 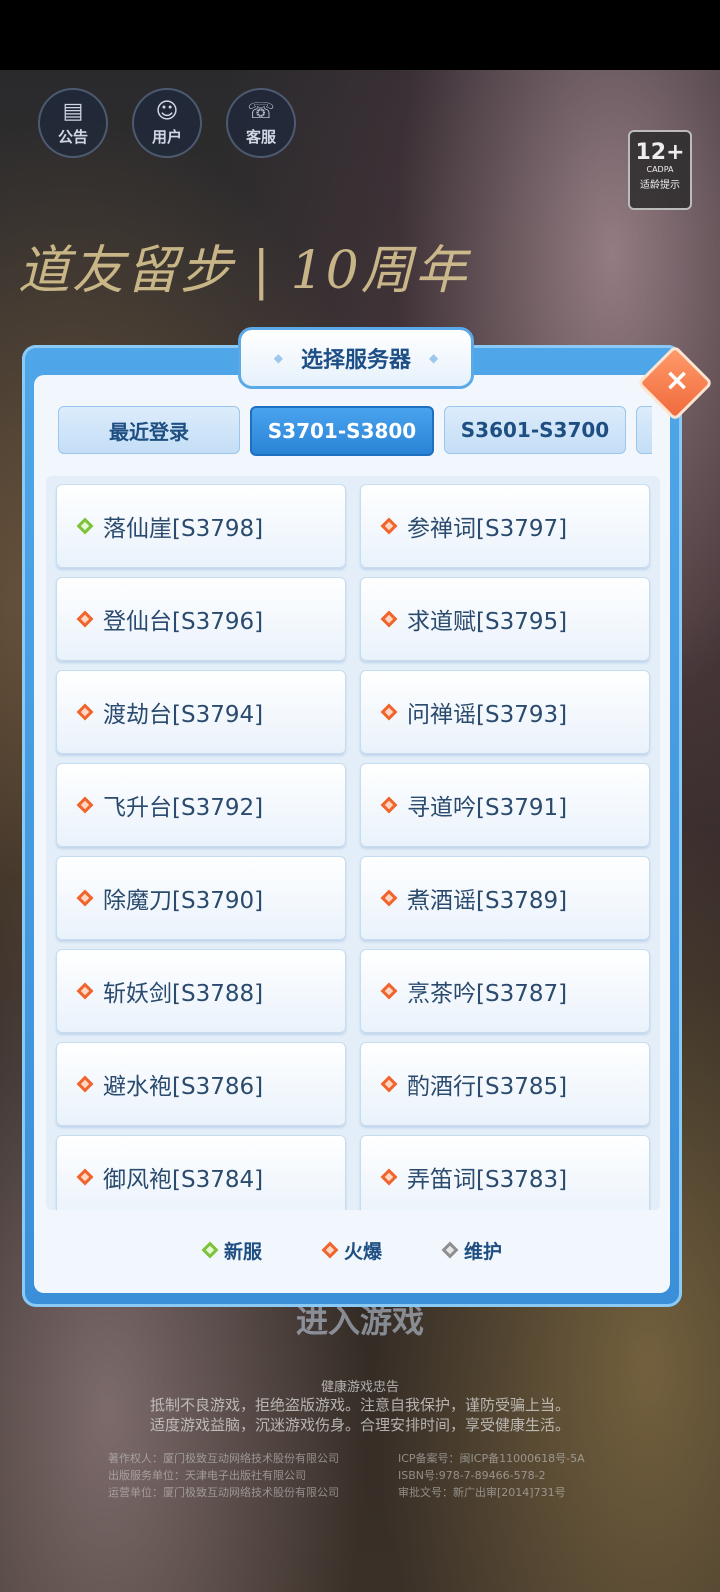 I want to click on server-name: 御风袍[S3784], so click(x=183, y=1180).